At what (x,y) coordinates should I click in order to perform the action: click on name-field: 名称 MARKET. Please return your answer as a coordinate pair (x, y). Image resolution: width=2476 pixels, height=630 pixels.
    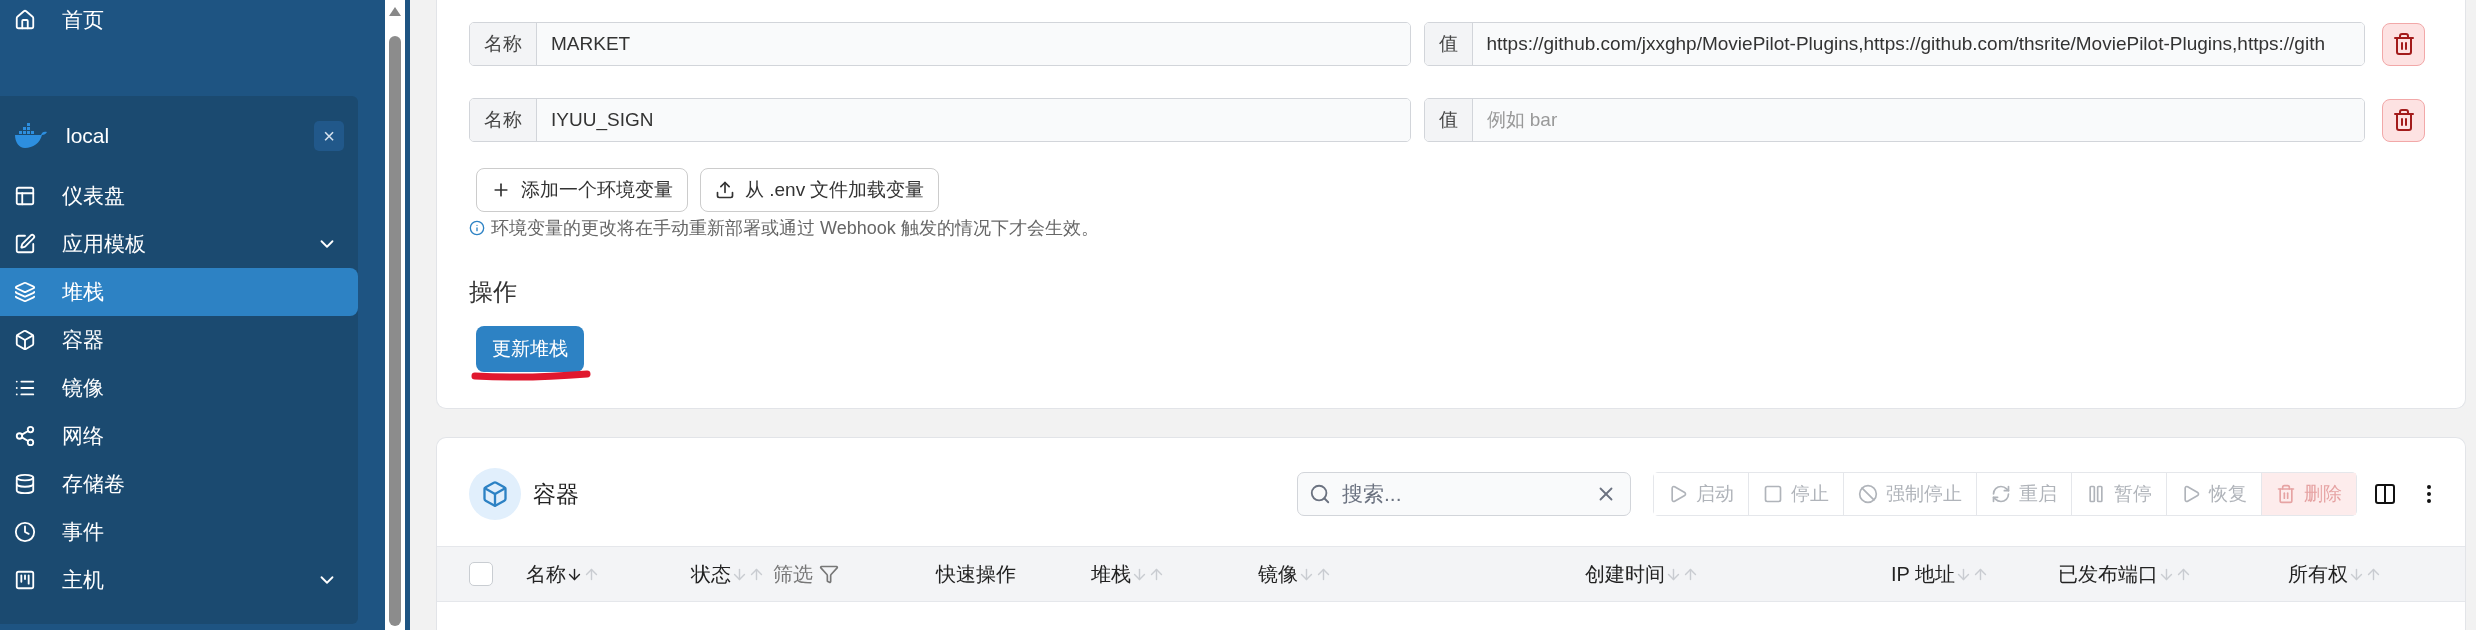
    Looking at the image, I should click on (940, 44).